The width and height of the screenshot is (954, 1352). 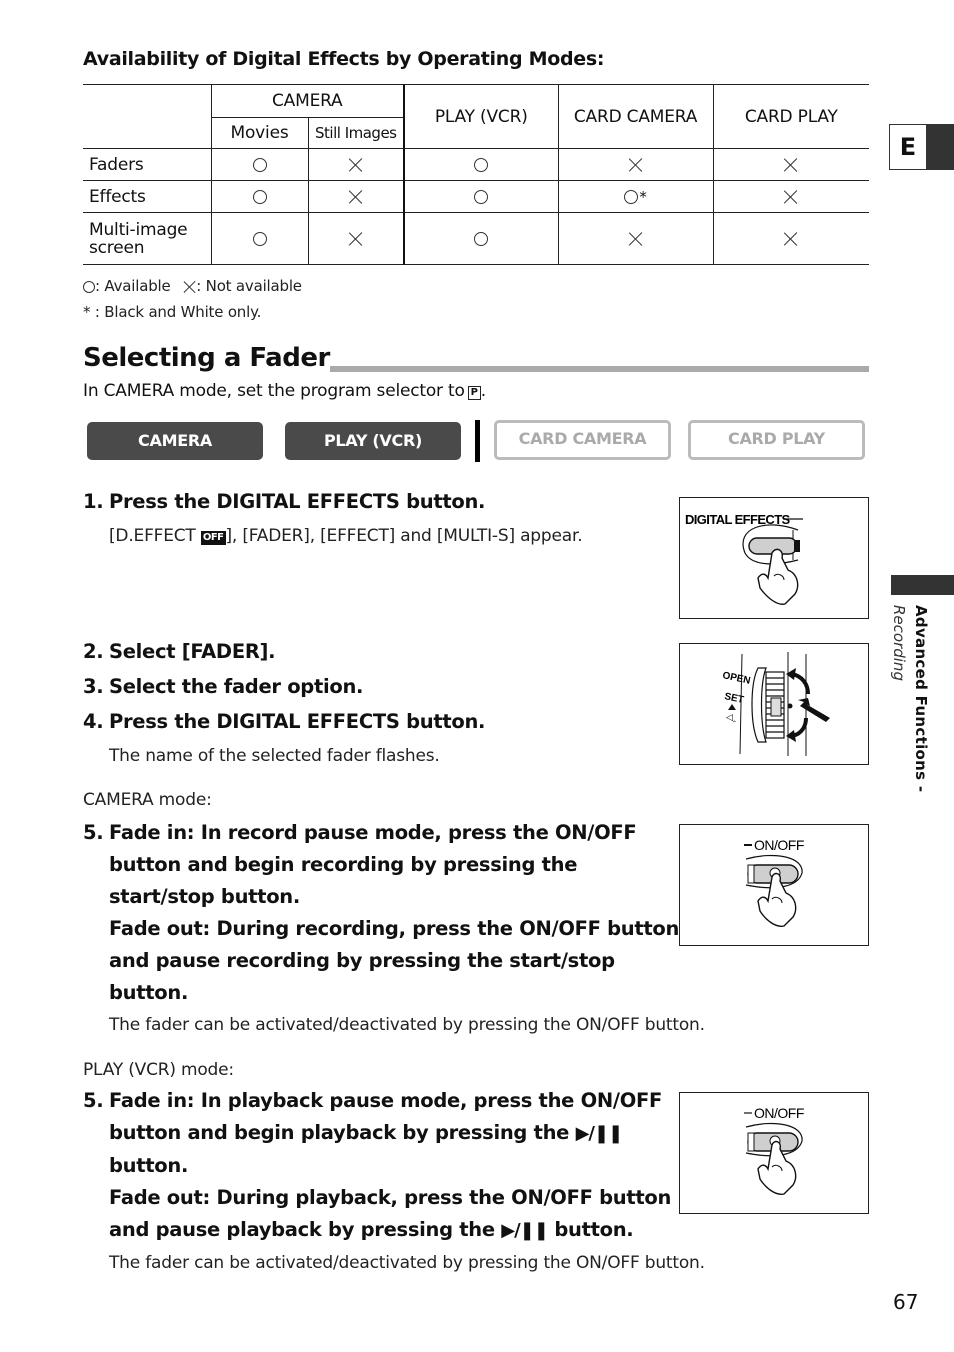 What do you see at coordinates (590, 1229) in the screenshot?
I see `step-line-text: button.` at bounding box center [590, 1229].